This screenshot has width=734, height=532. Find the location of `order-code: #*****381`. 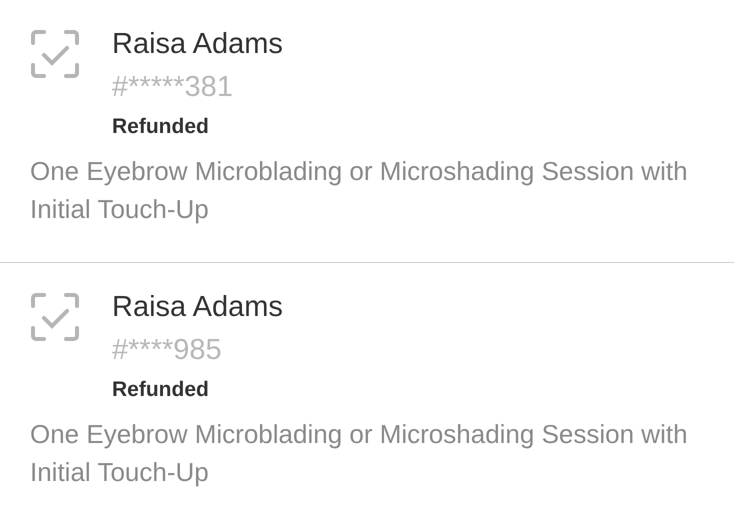

order-code: #*****381 is located at coordinates (173, 87).